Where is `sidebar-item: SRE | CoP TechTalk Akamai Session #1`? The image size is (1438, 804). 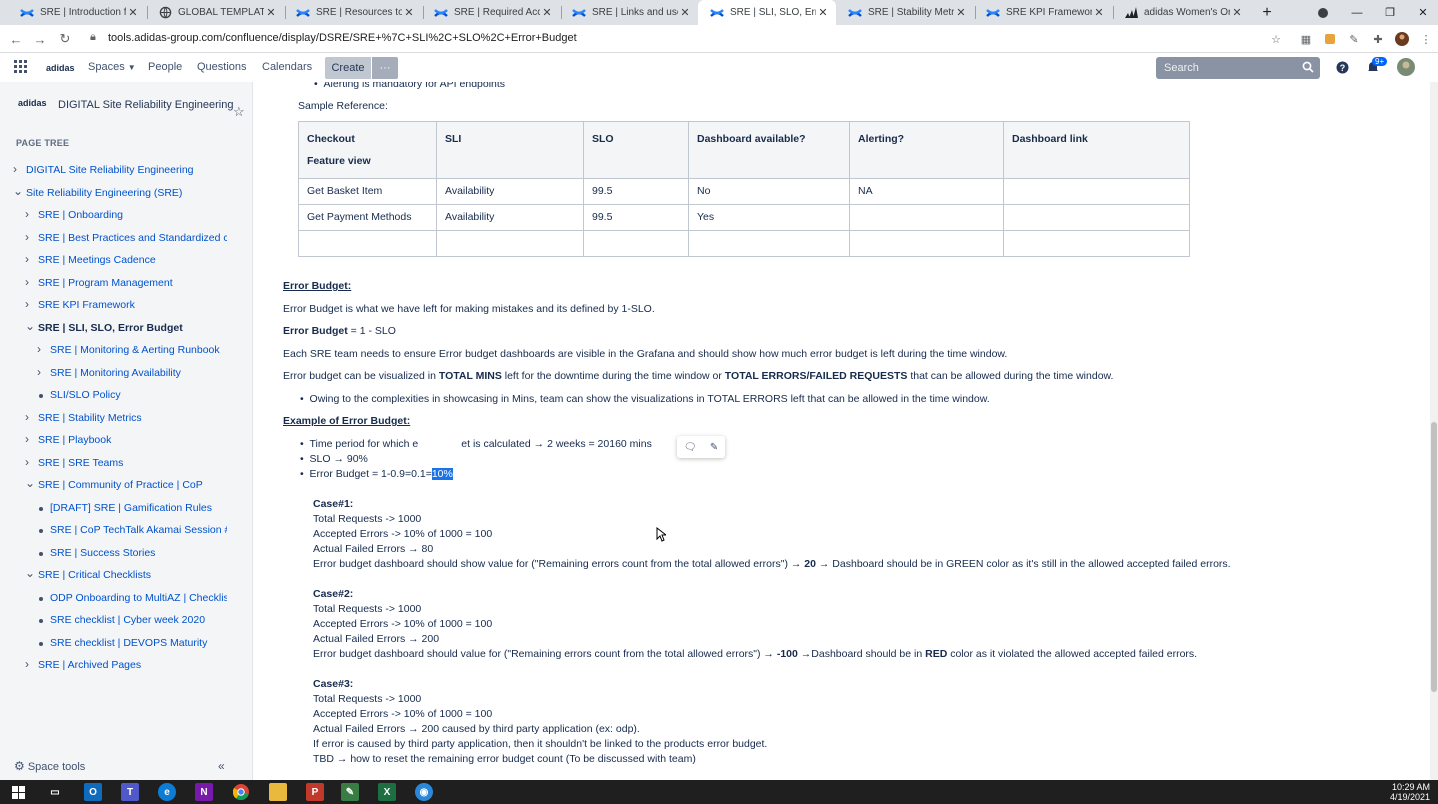 sidebar-item: SRE | CoP TechTalk Akamai Session #1 is located at coordinates (138, 530).